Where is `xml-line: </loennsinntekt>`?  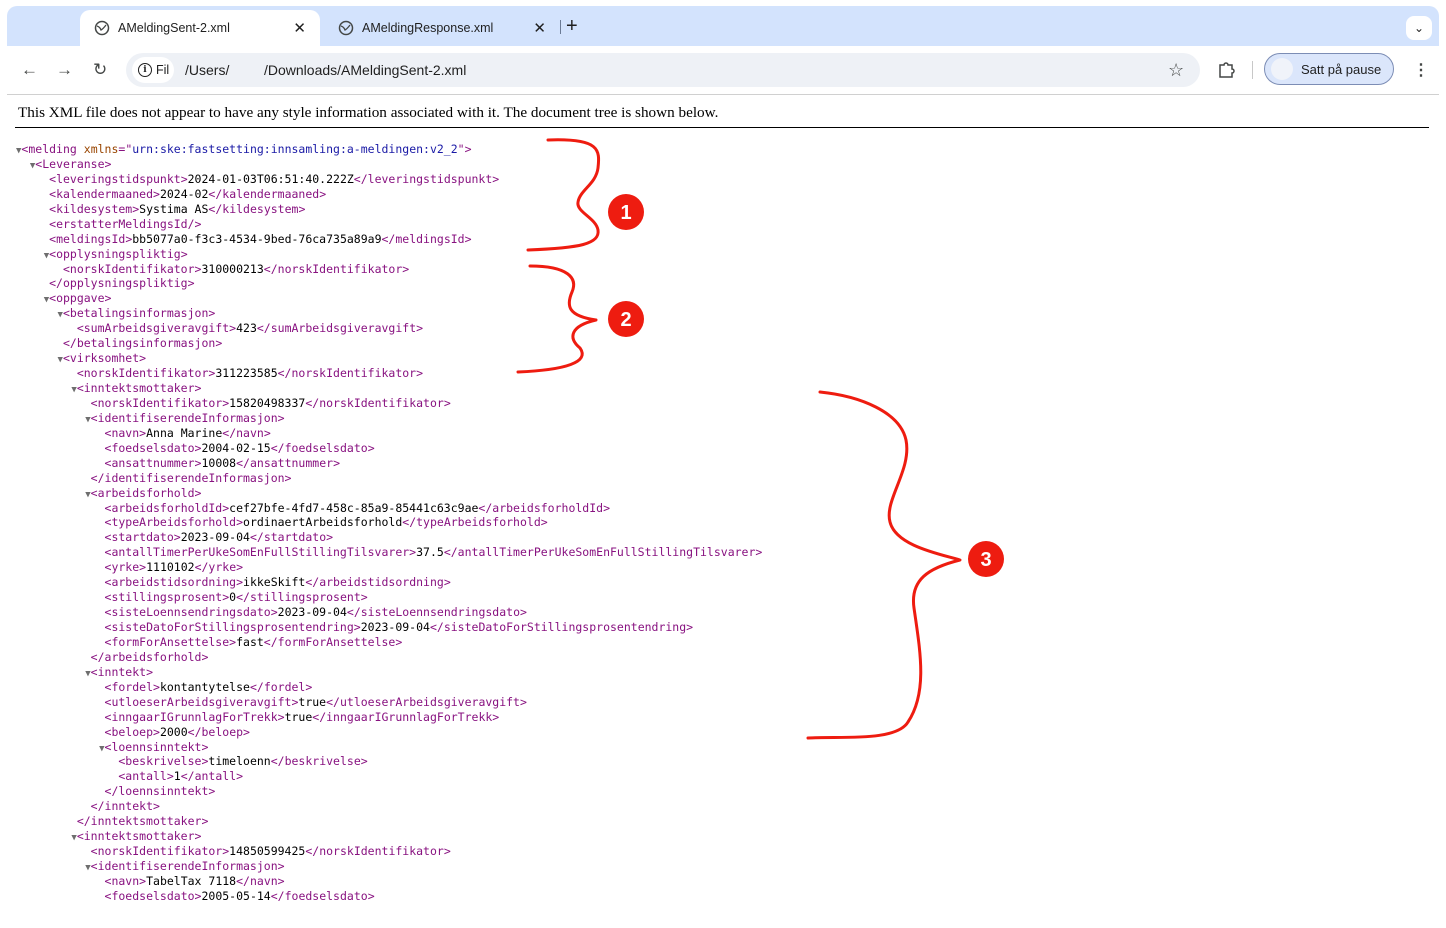 xml-line: </loennsinntekt> is located at coordinates (160, 791).